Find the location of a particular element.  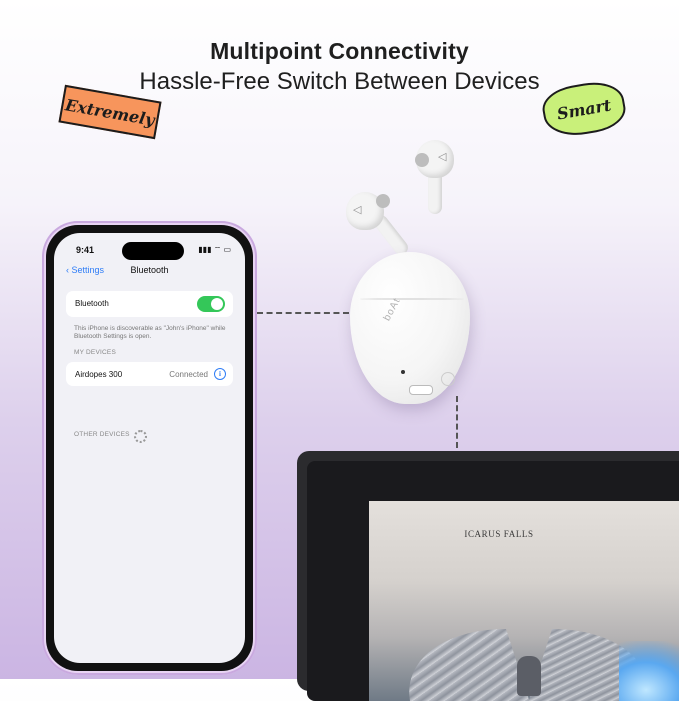

dynamic-island is located at coordinates (153, 251).